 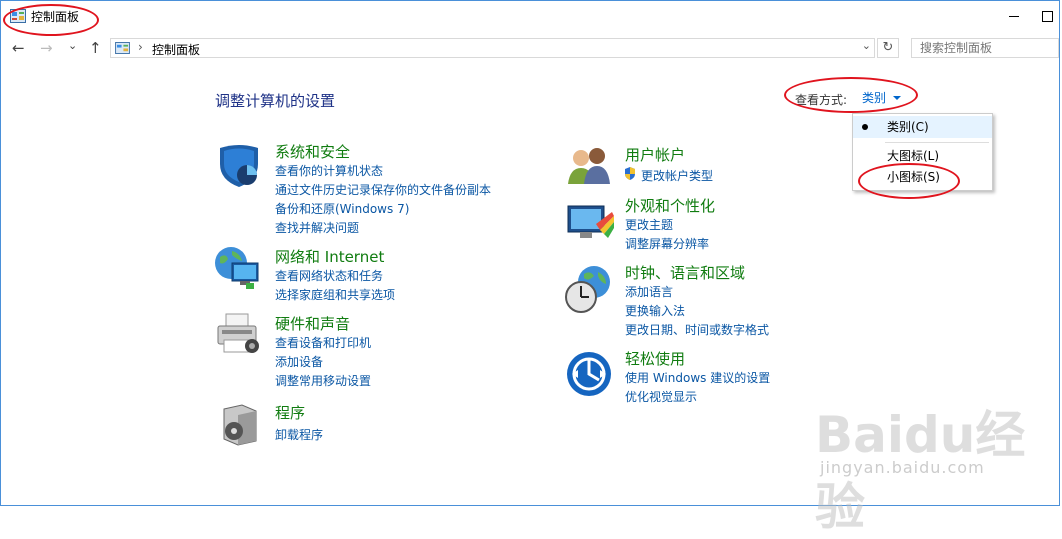 I want to click on watermark-url: jingyan.baidu.com, so click(x=902, y=467).